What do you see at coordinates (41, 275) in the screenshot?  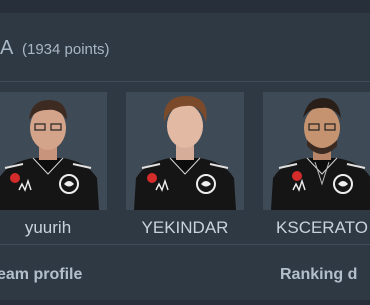 I see `team-profile-link: eam profile` at bounding box center [41, 275].